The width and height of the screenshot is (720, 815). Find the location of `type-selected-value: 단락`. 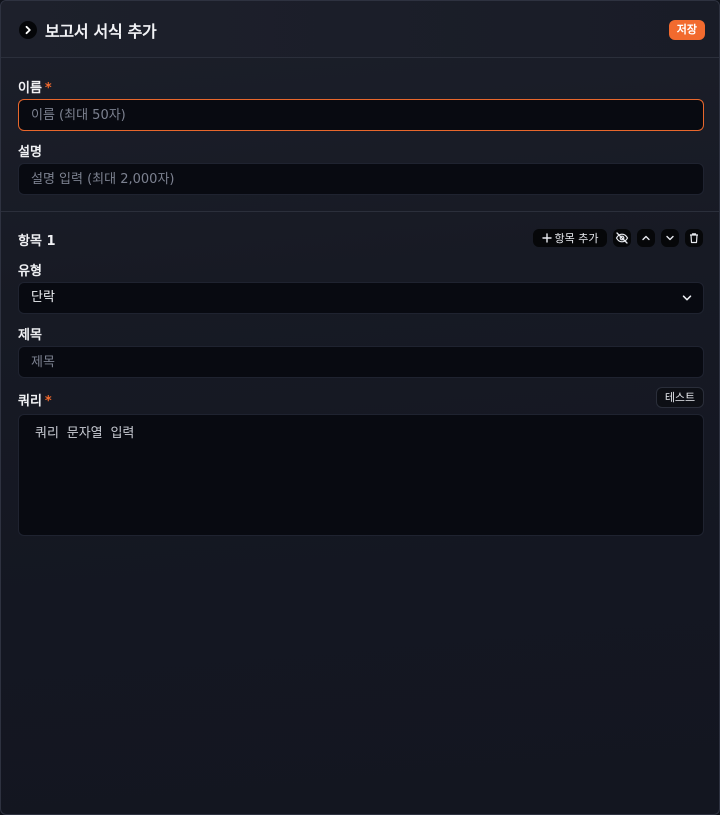

type-selected-value: 단락 is located at coordinates (43, 297).